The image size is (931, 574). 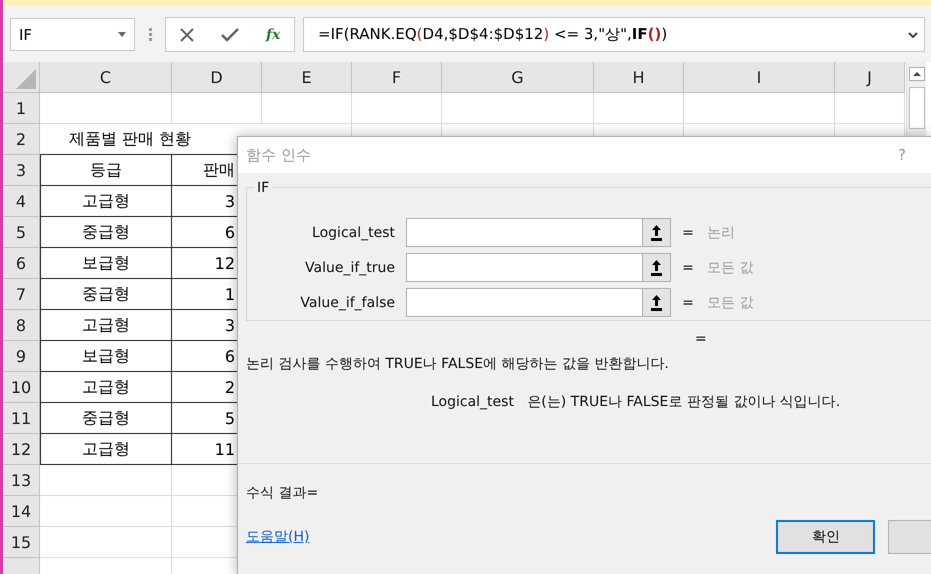 I want to click on argument-label: Value_if_true, so click(x=350, y=268).